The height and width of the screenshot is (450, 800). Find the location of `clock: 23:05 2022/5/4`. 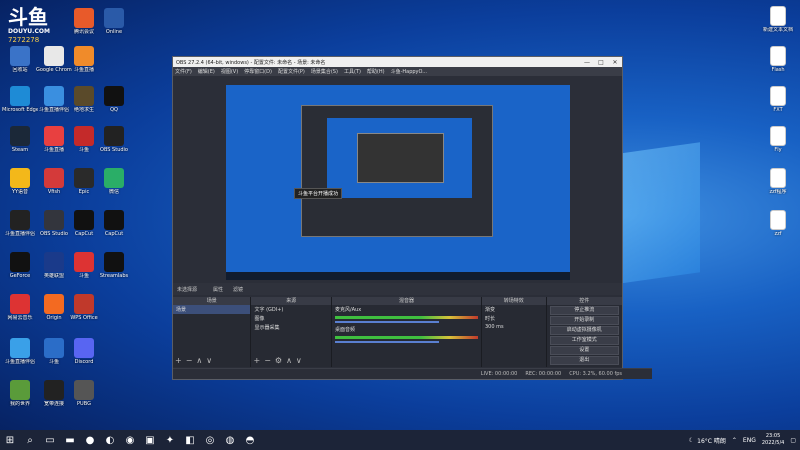

clock: 23:05 2022/5/4 is located at coordinates (773, 440).